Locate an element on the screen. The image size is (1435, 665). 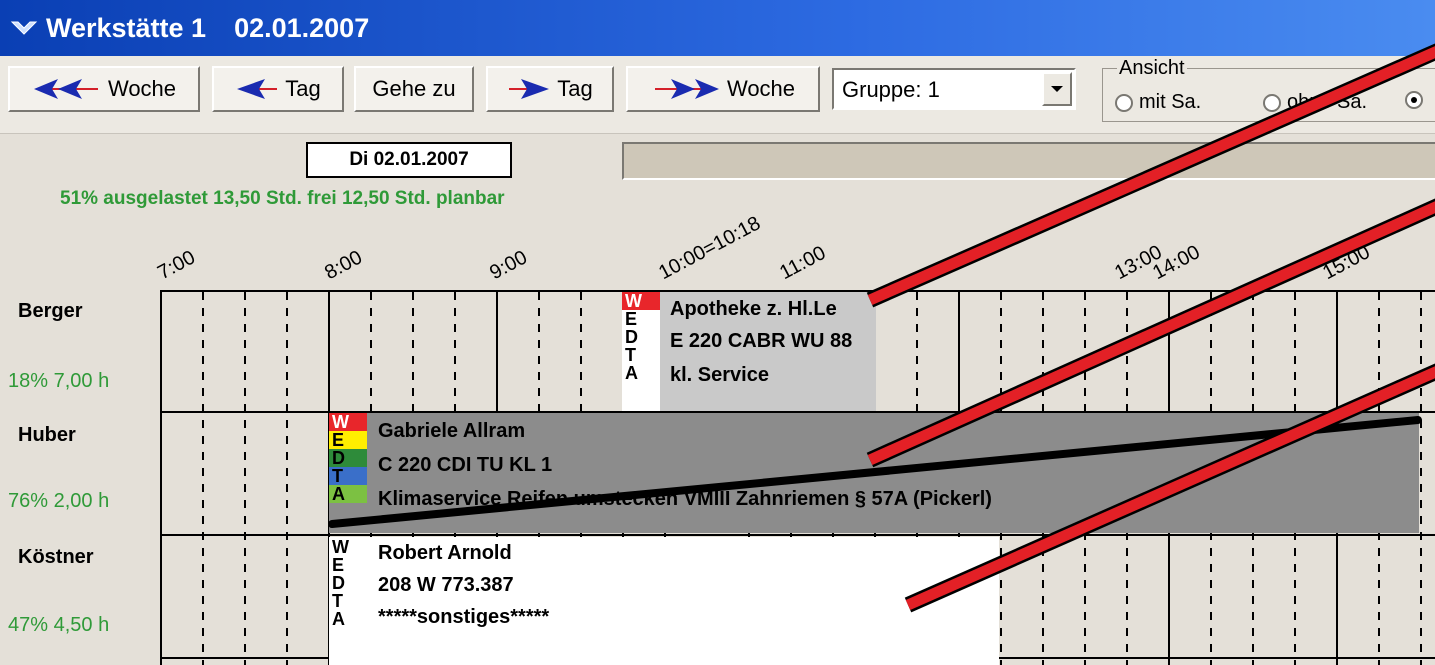
drag-line is located at coordinates (875, 472).